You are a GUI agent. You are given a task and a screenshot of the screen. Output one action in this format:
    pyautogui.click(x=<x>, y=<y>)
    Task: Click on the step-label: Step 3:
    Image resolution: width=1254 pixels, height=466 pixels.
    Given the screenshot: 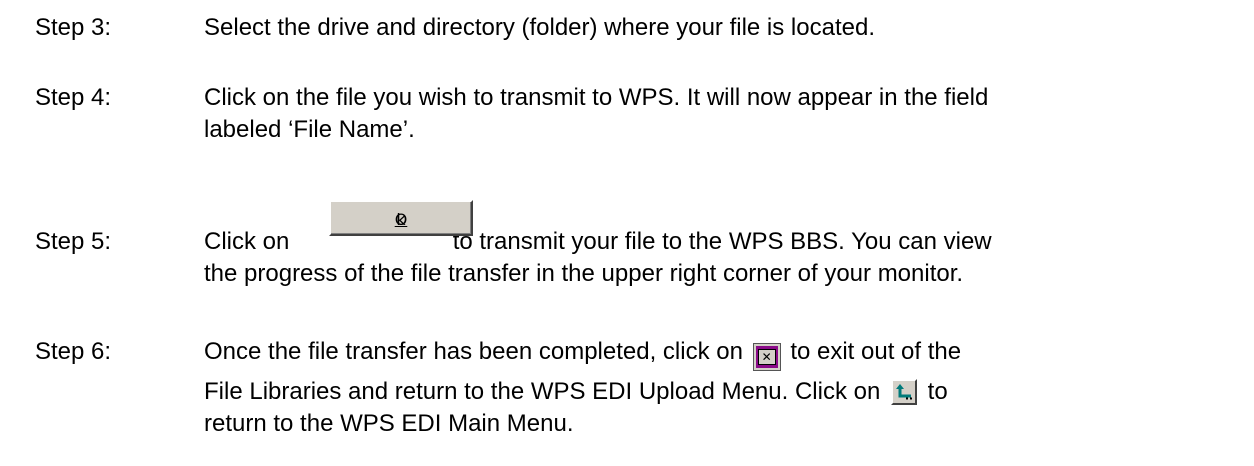 What is the action you would take?
    pyautogui.click(x=73, y=27)
    